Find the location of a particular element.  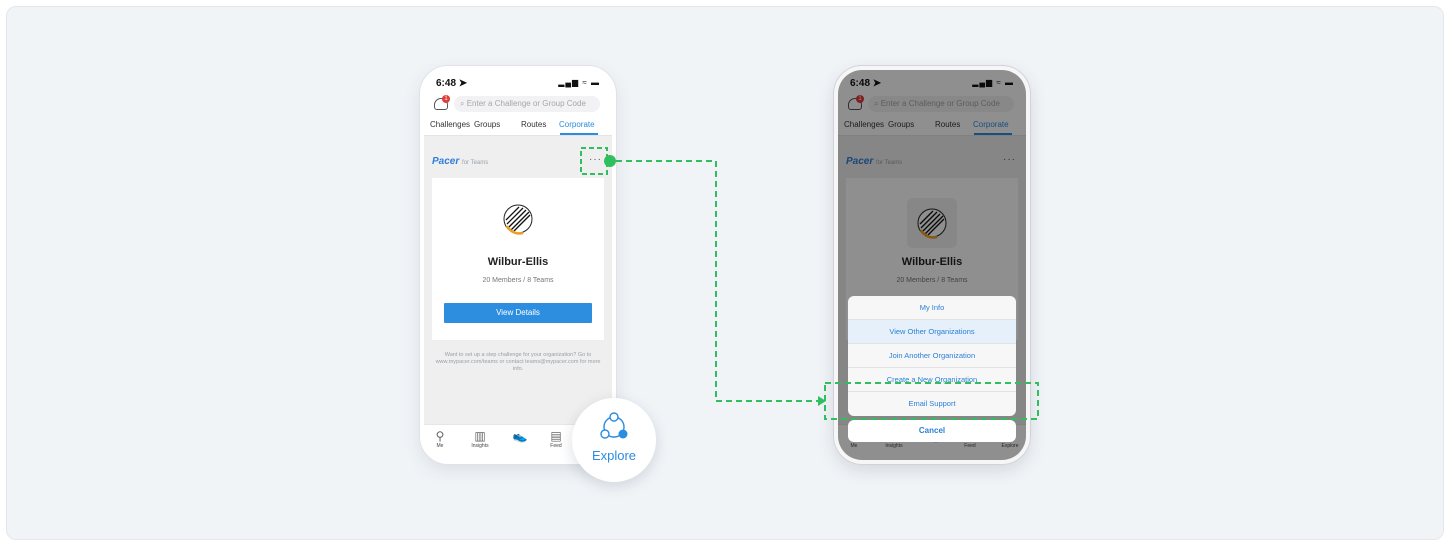

connector-line is located at coordinates (717, 281).